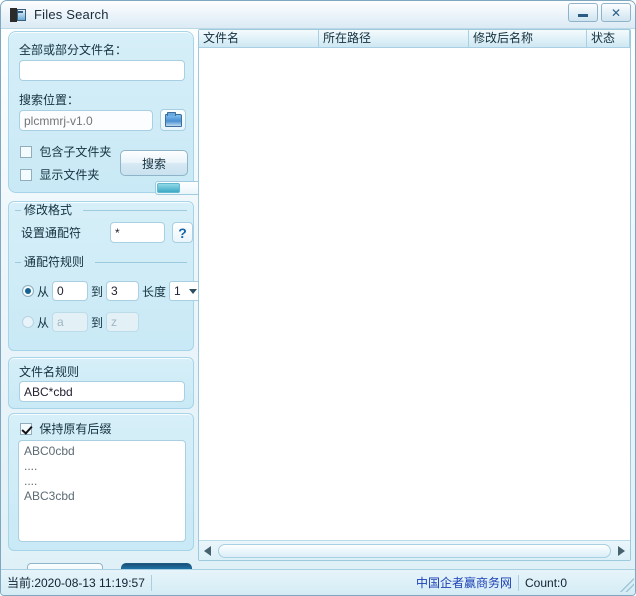 Image resolution: width=636 pixels, height=596 pixels. I want to click on browse-folder-button, so click(173, 120).